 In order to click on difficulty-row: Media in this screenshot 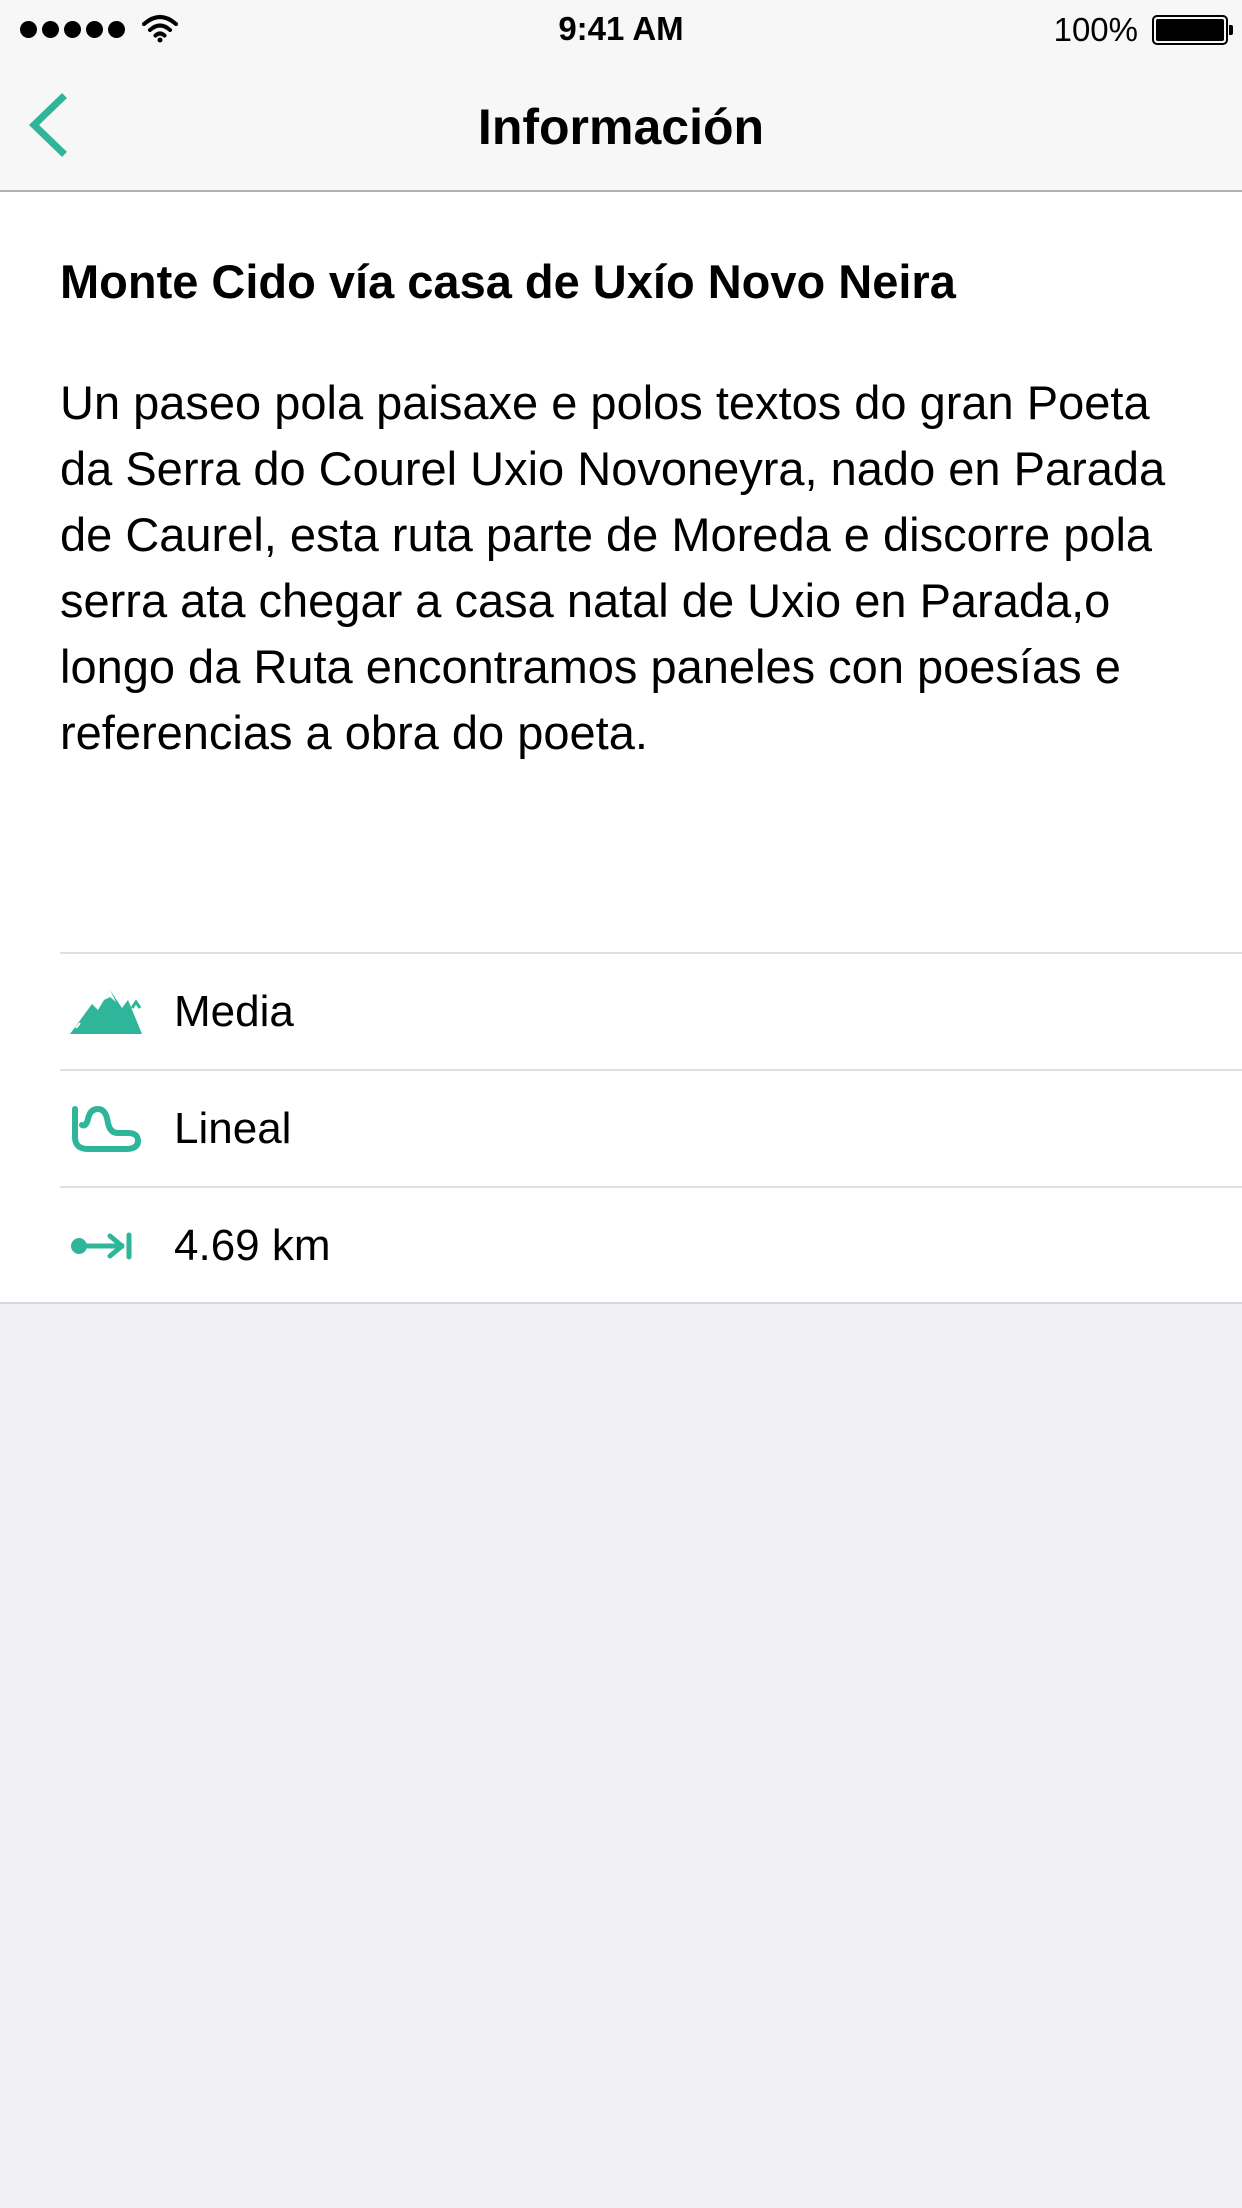, I will do `click(651, 1010)`.